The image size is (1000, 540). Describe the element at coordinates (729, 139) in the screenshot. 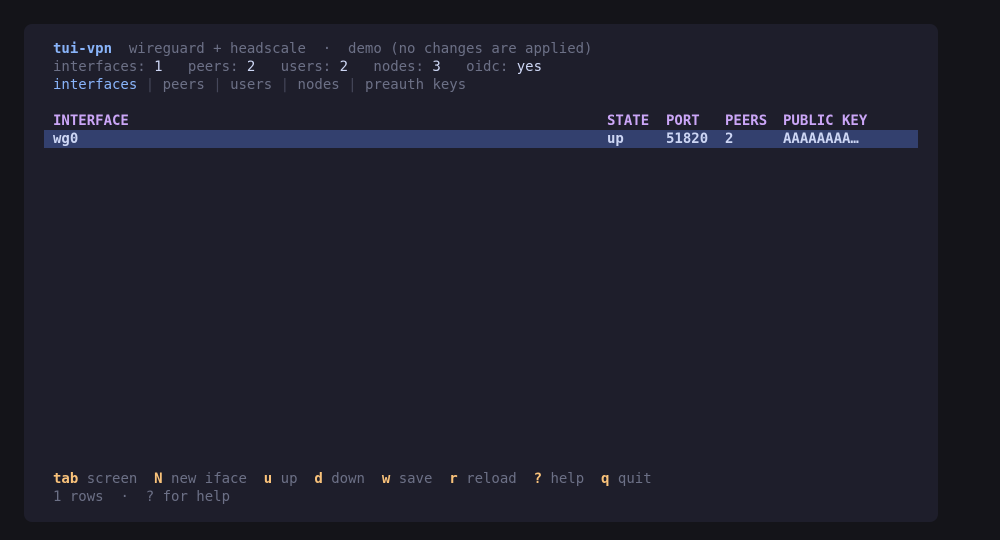

I see `cell-peers: 2` at that location.